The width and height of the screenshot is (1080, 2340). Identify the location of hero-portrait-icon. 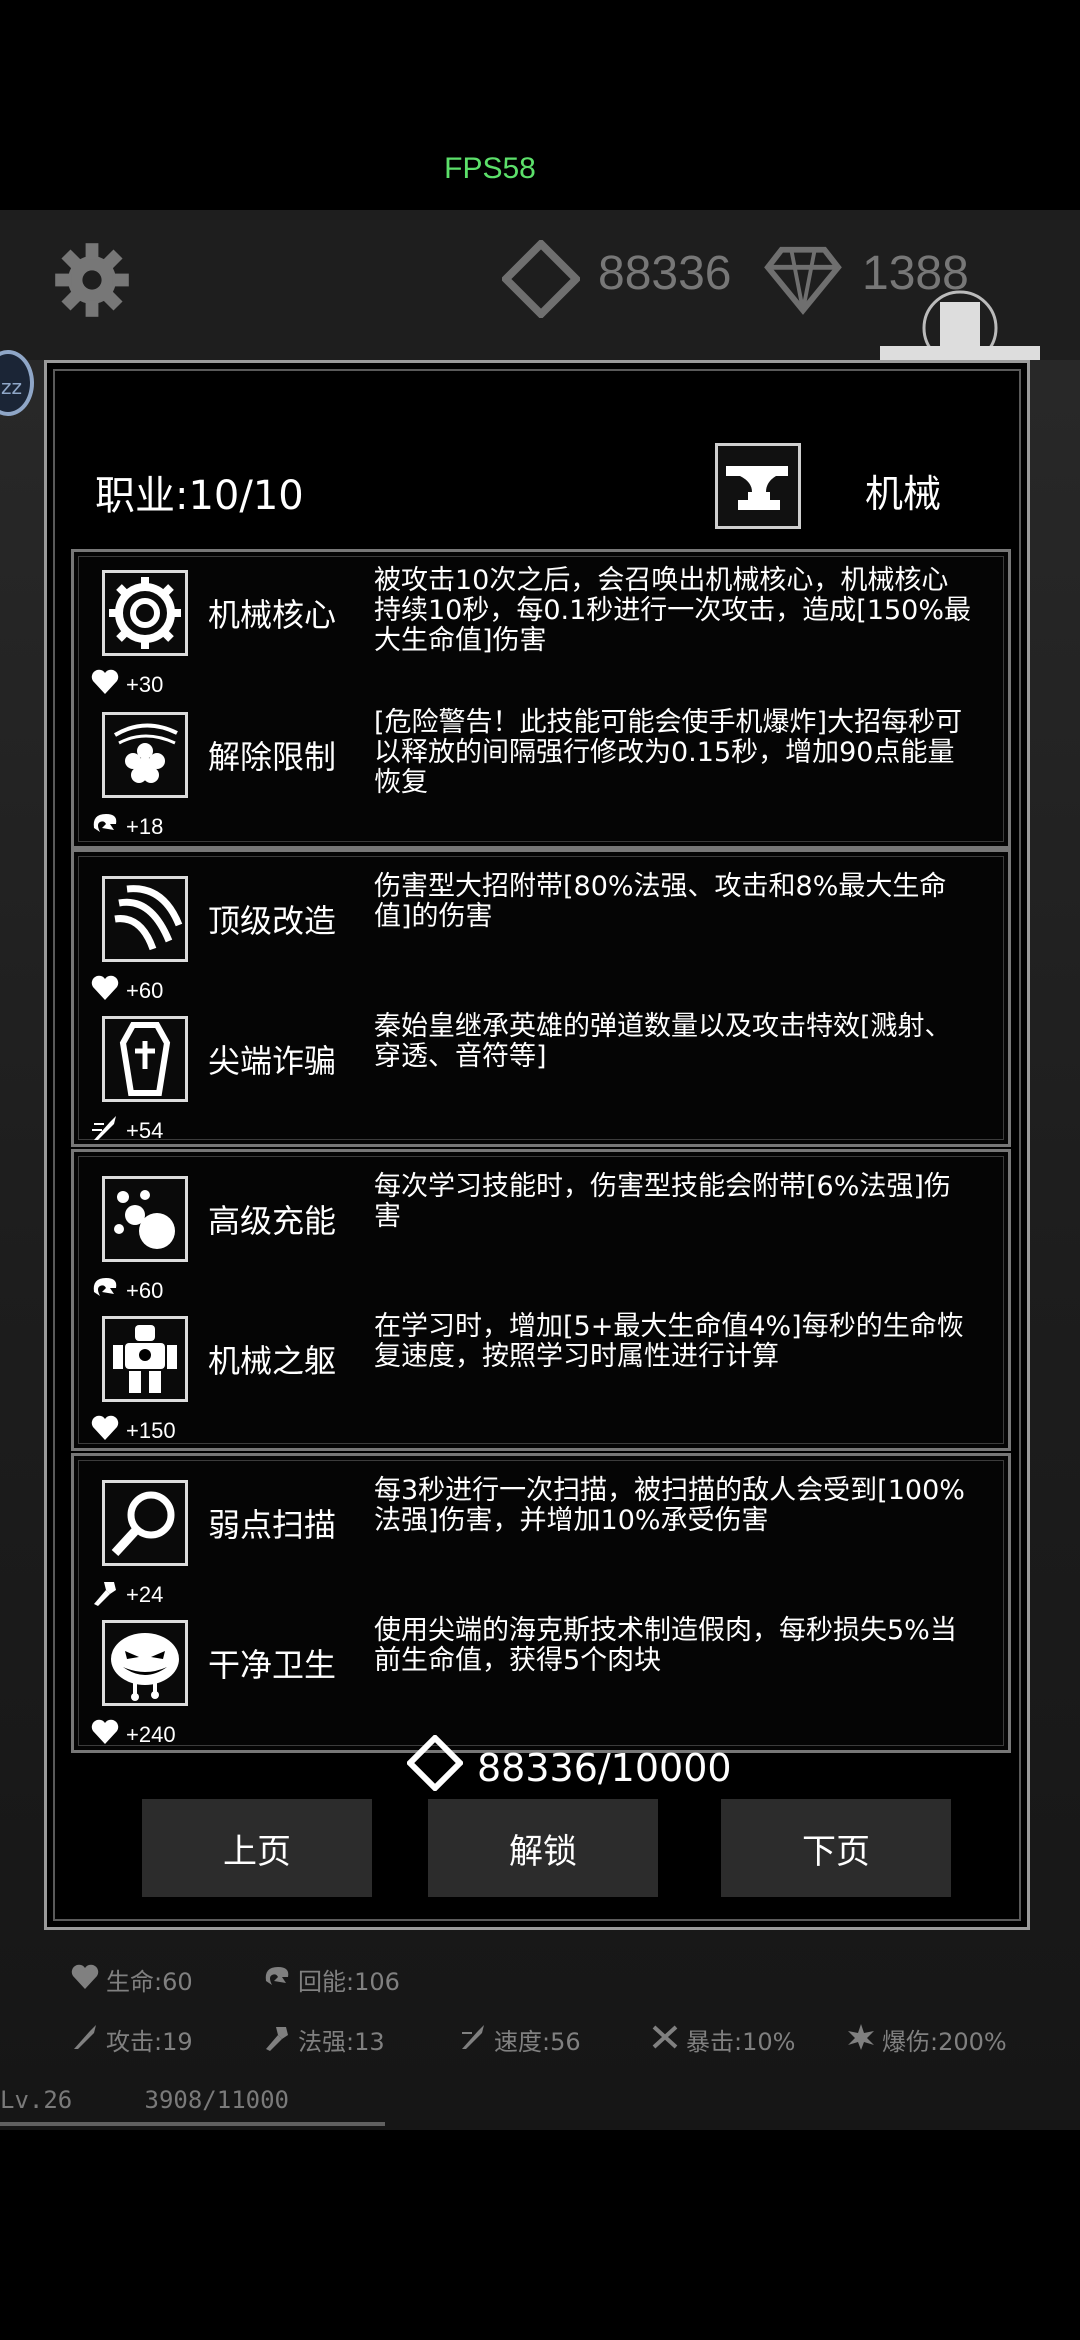
(960, 328).